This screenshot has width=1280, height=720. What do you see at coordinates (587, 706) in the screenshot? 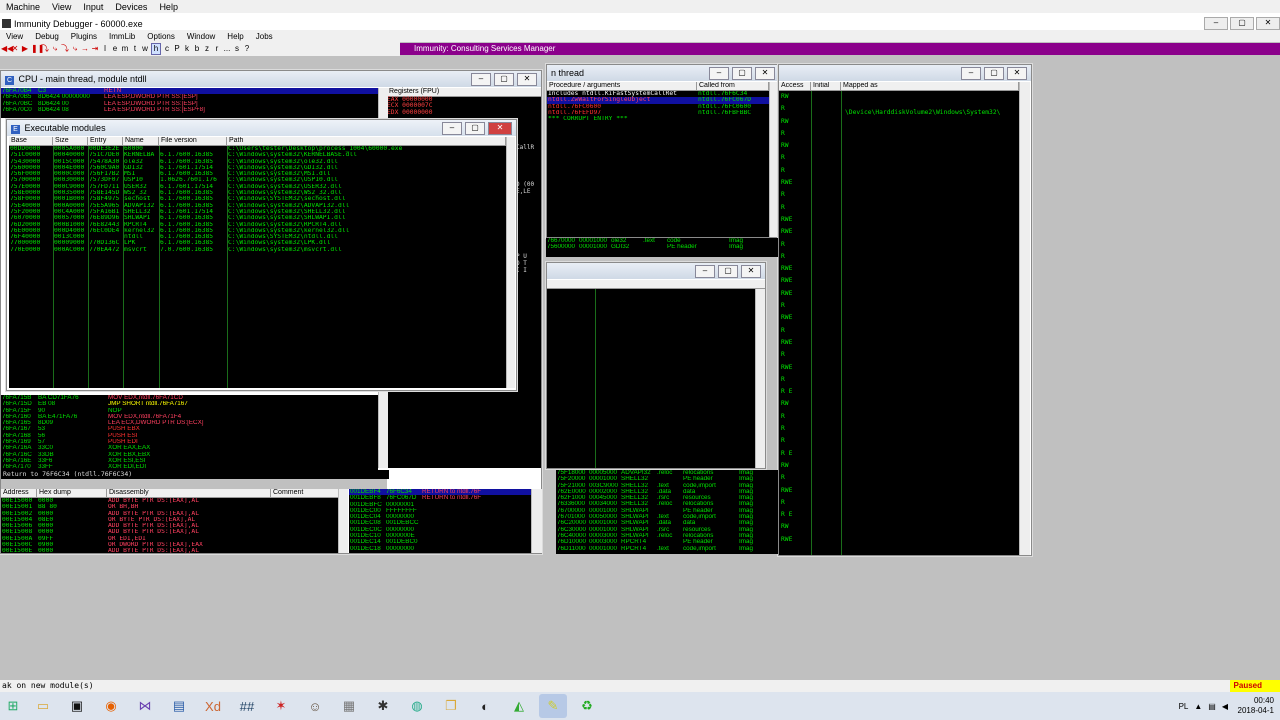
I see `recycle-icon: ♻` at bounding box center [587, 706].